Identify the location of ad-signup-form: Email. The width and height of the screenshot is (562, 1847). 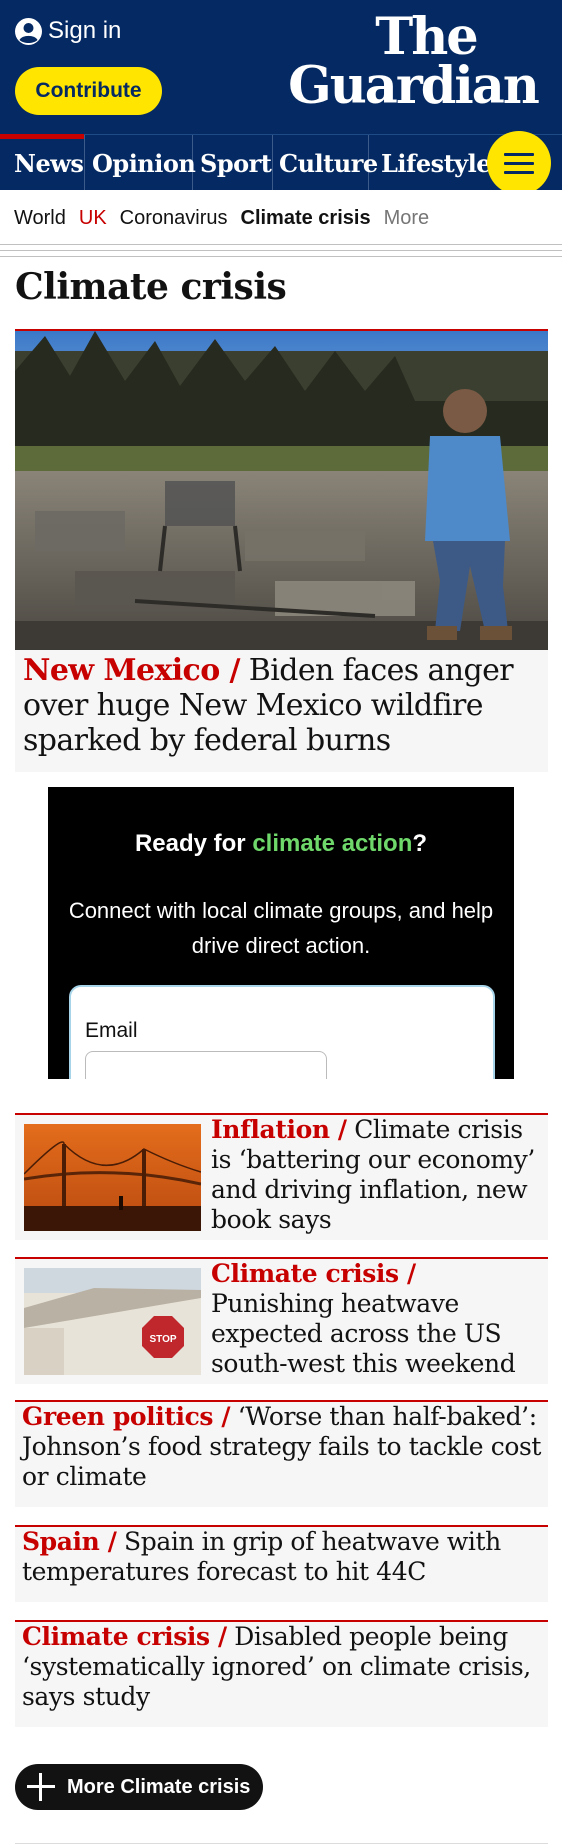
(282, 1032).